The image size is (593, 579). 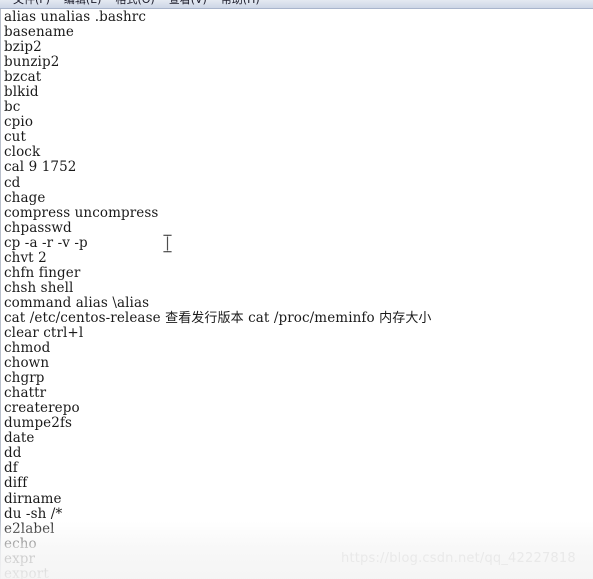 What do you see at coordinates (25, 197) in the screenshot?
I see `text-line: chage` at bounding box center [25, 197].